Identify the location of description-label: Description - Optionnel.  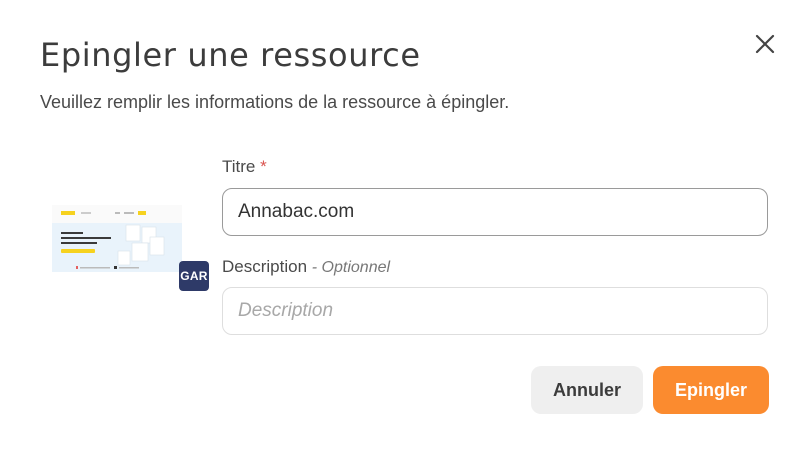
(306, 267).